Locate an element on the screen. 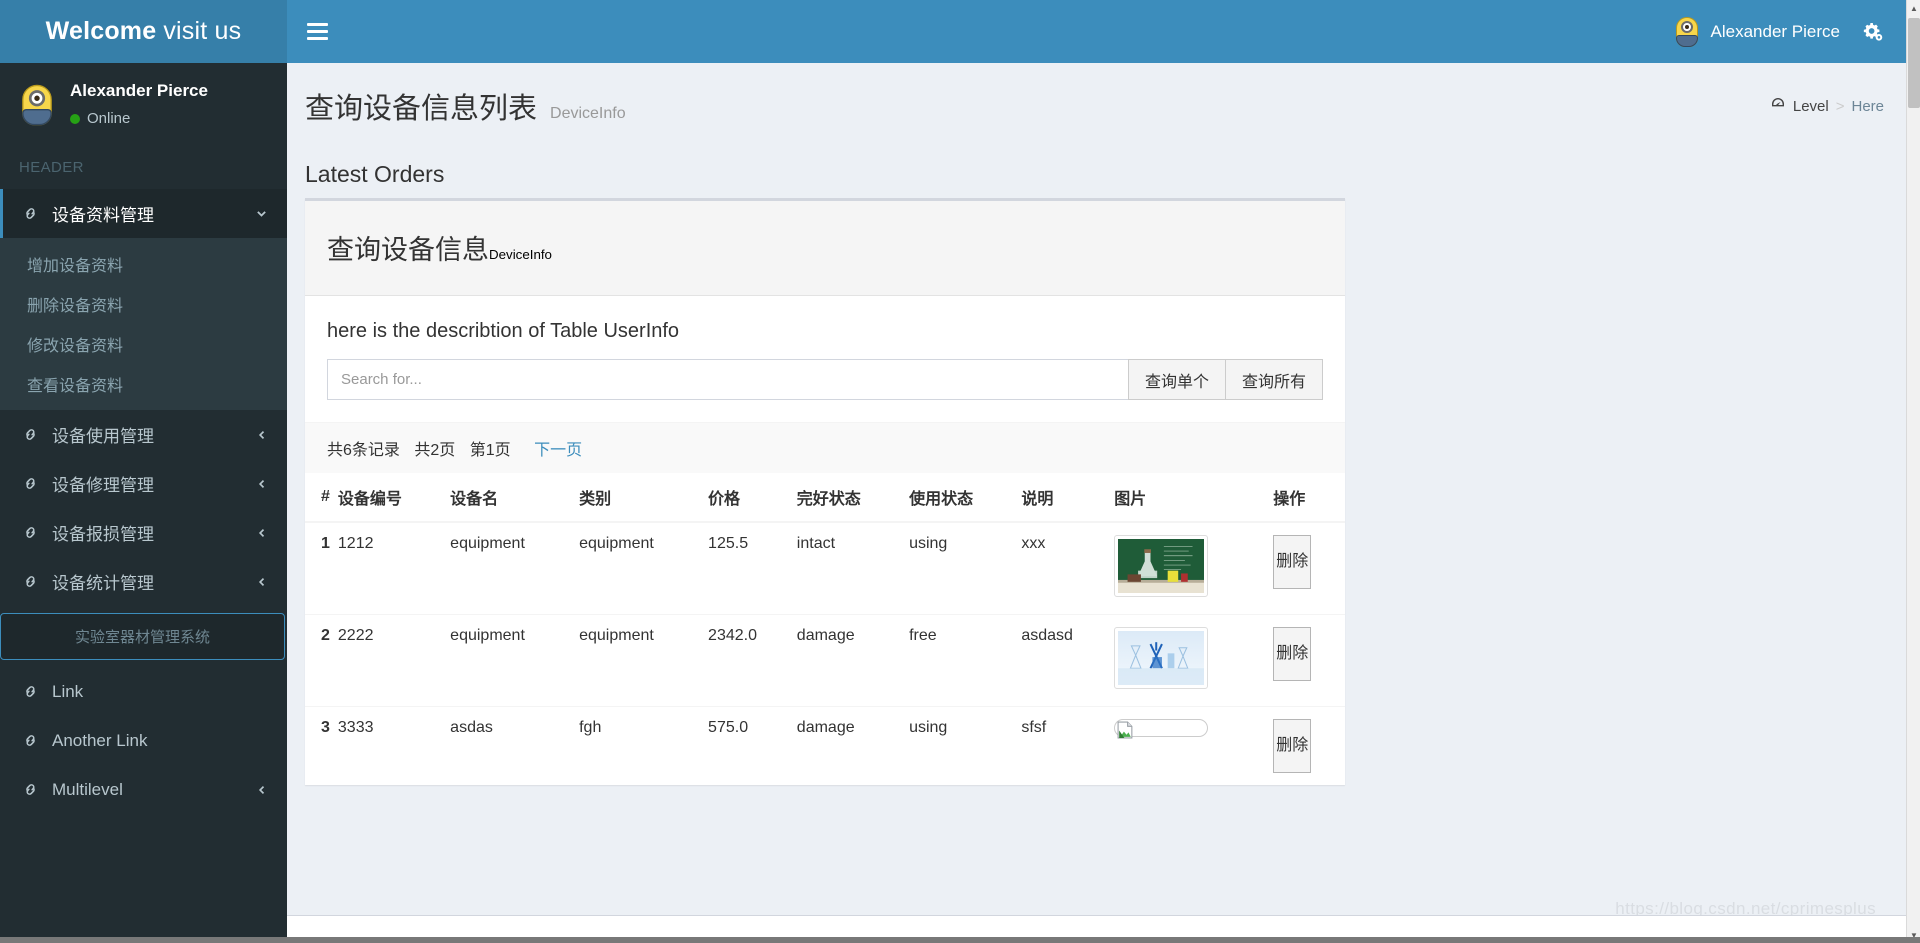 This screenshot has width=1920, height=943. chevron-down-icon is located at coordinates (261, 213).